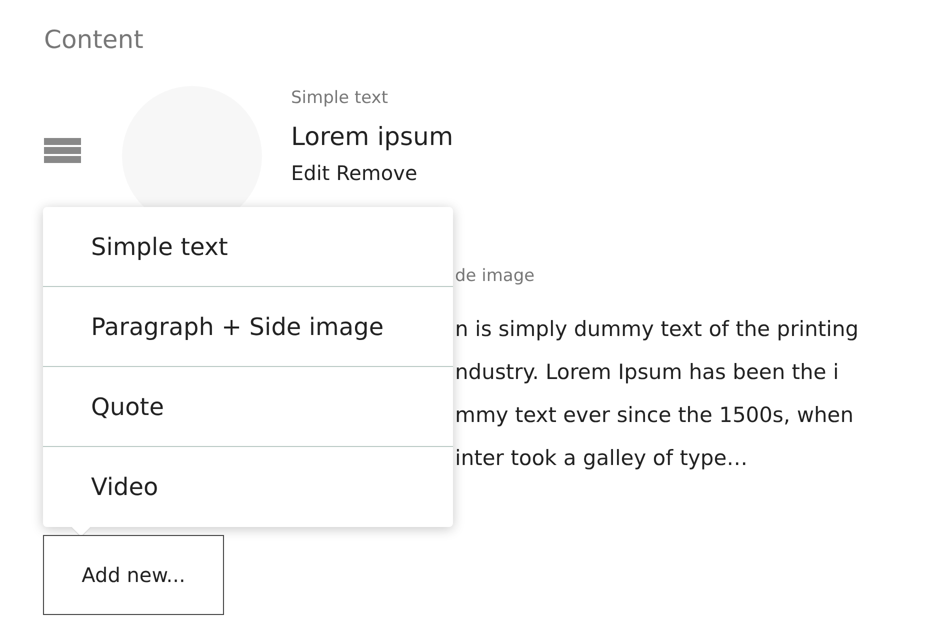  Describe the element at coordinates (372, 137) in the screenshot. I see `block-title: Lorem ipsum` at that location.